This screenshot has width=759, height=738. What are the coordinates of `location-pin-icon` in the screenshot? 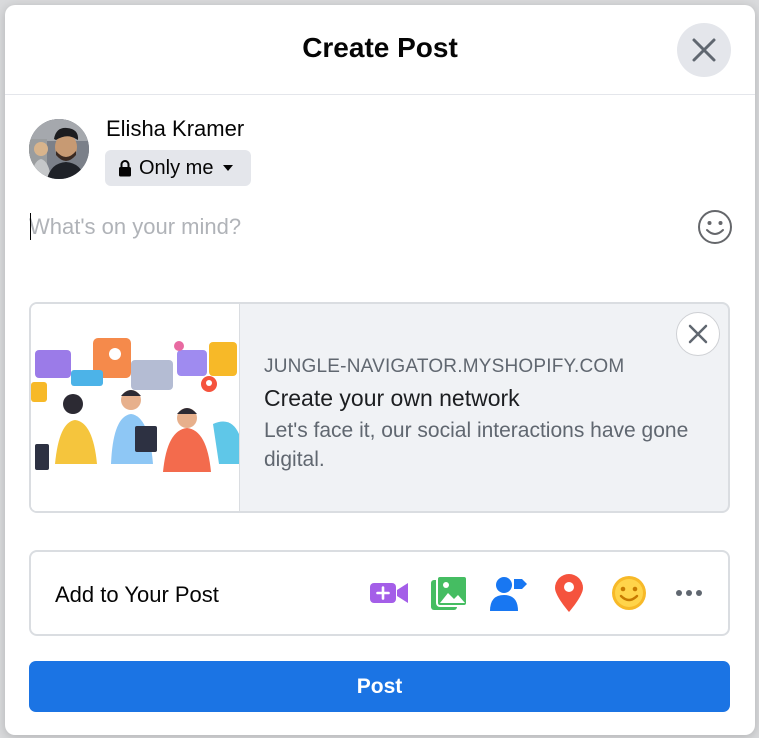 It's located at (569, 593).